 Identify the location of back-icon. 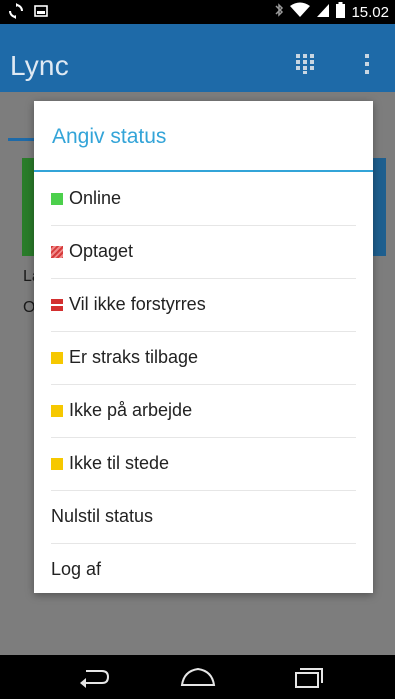
(92, 677).